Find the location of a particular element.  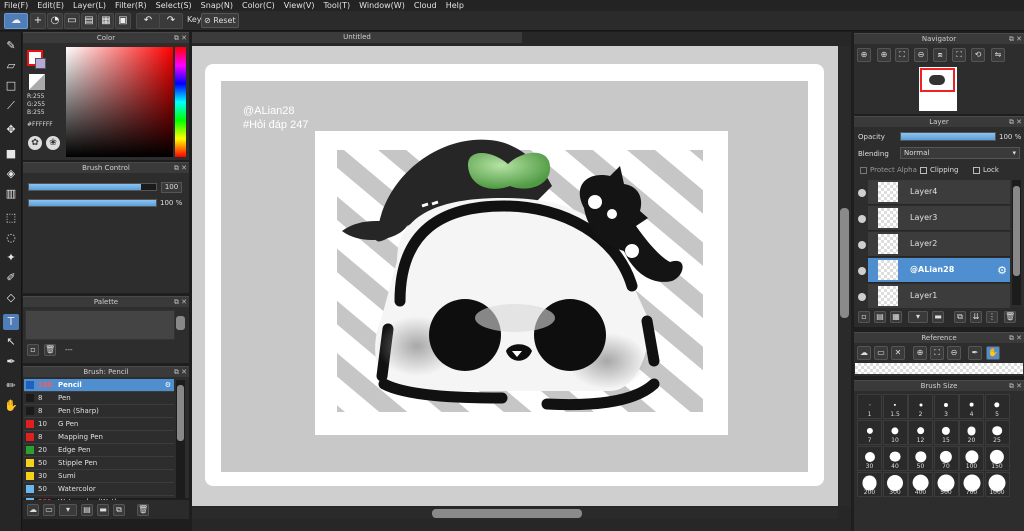

layer-scrollbar is located at coordinates (1016, 231).